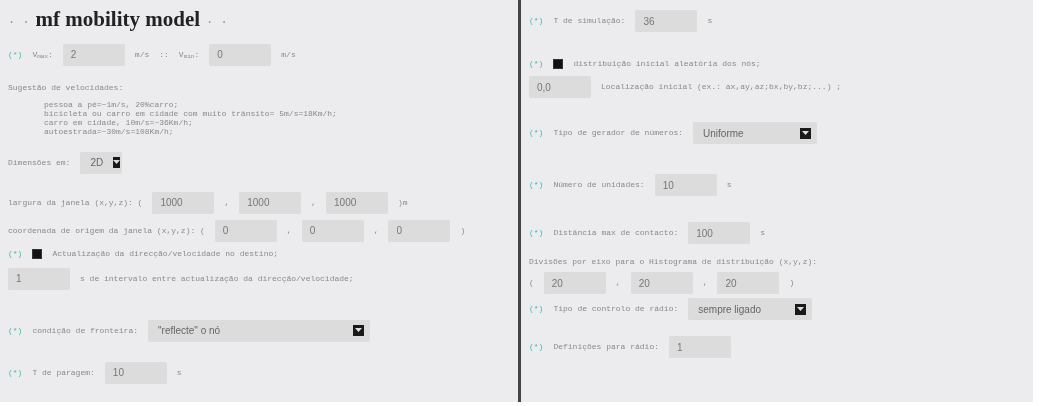  What do you see at coordinates (118, 19) in the screenshot?
I see `page-title: mf mobility model` at bounding box center [118, 19].